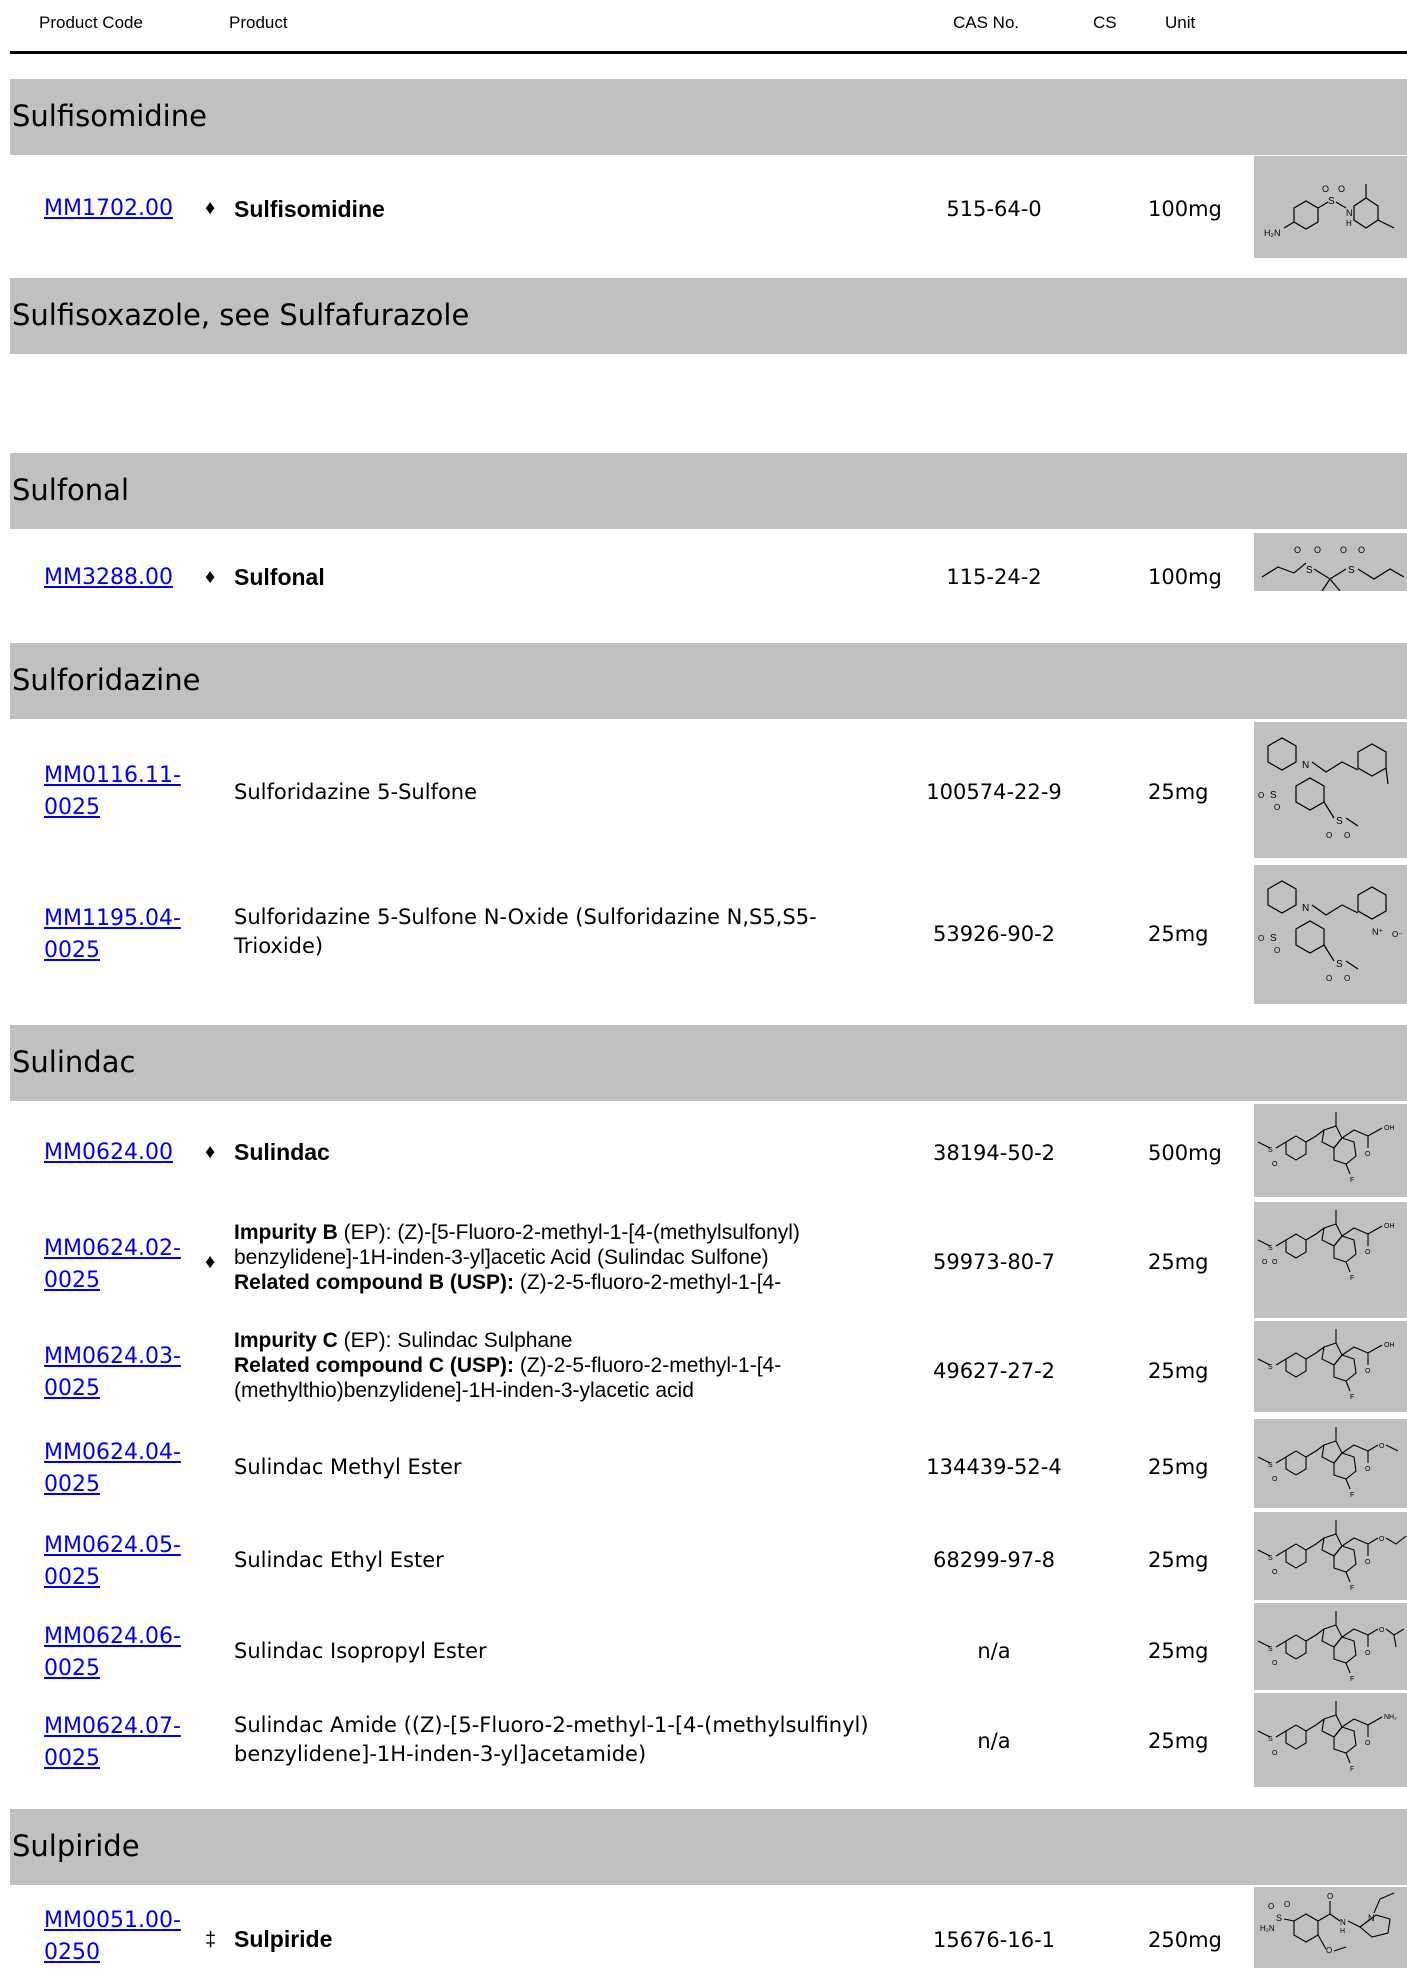 The width and height of the screenshot is (1407, 1969). What do you see at coordinates (1389, 1128) in the screenshot?
I see `svg-text: OH` at bounding box center [1389, 1128].